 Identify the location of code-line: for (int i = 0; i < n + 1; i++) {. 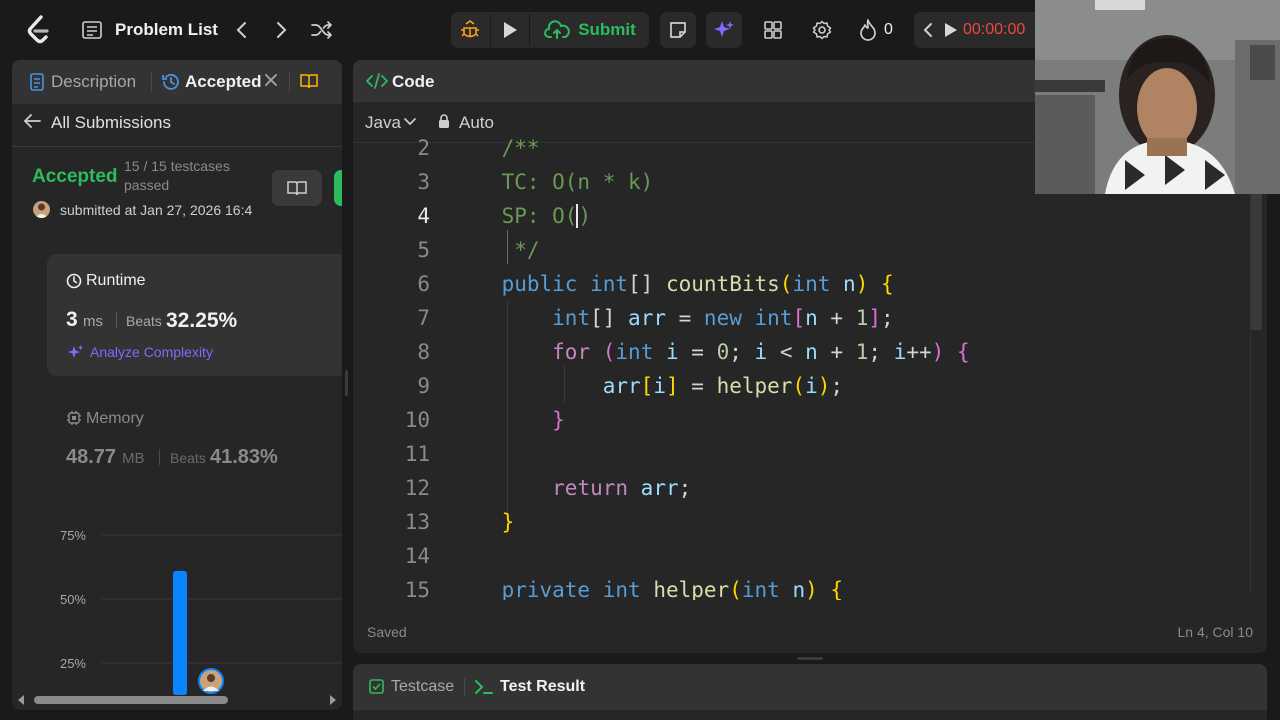
(761, 352).